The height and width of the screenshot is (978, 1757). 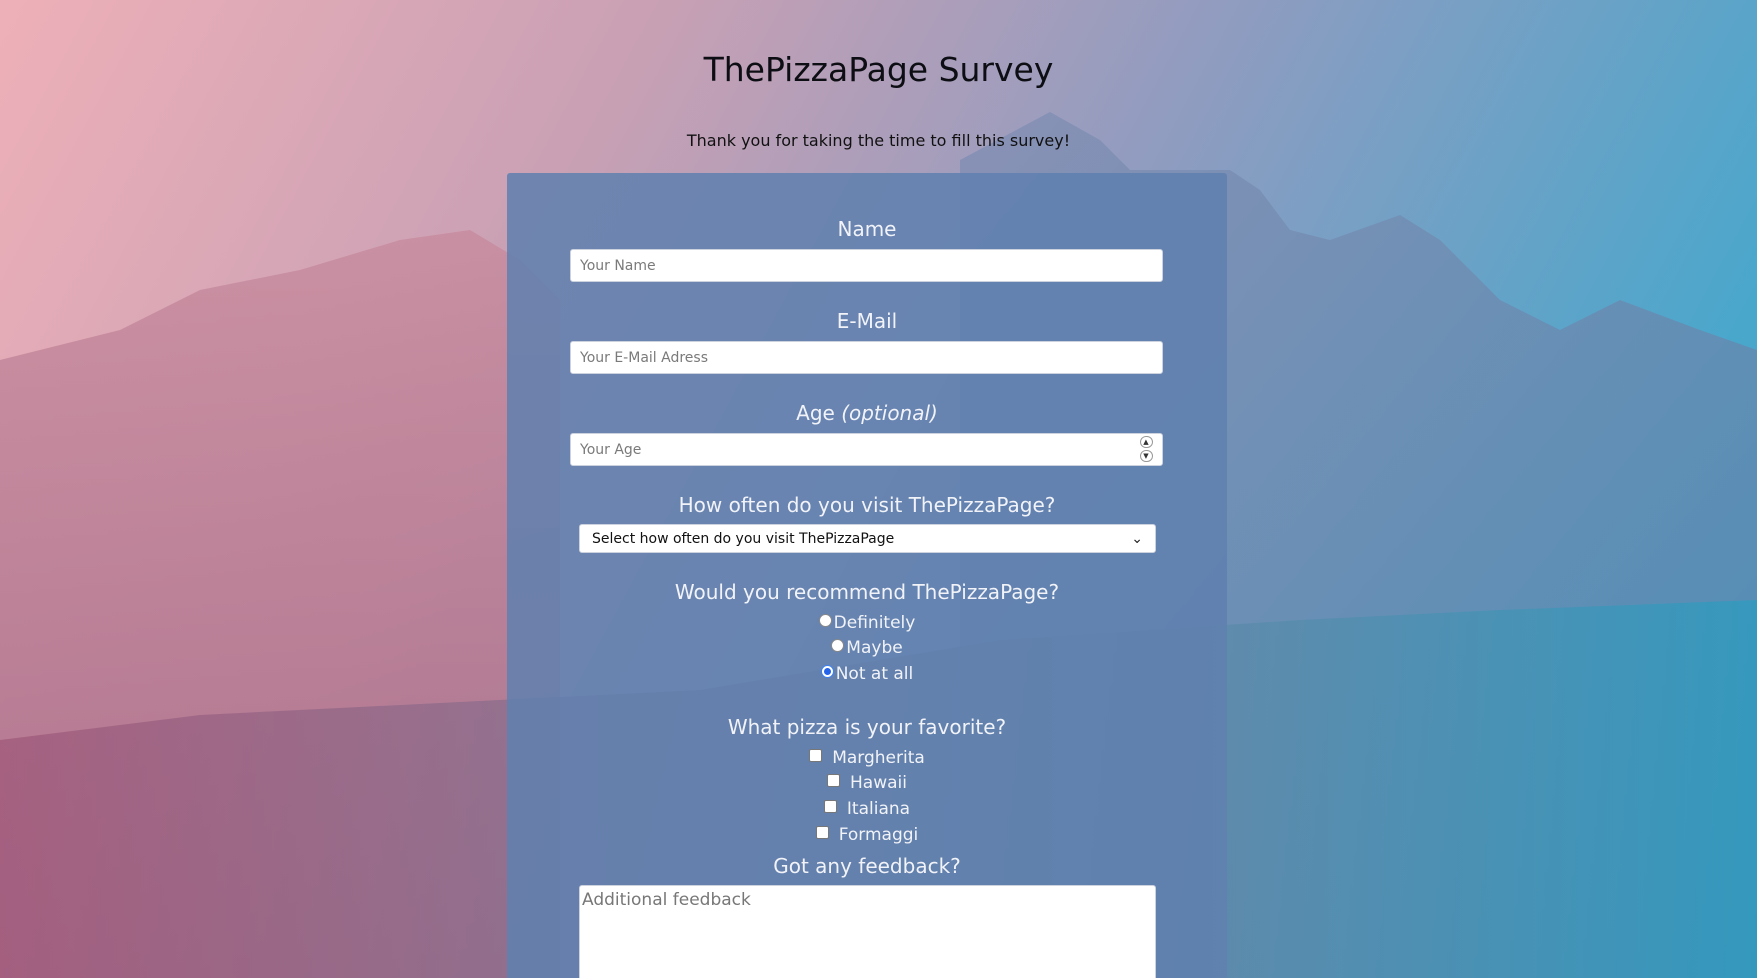 I want to click on number-spinner-icon: ▲ ▼, so click(x=1146, y=449).